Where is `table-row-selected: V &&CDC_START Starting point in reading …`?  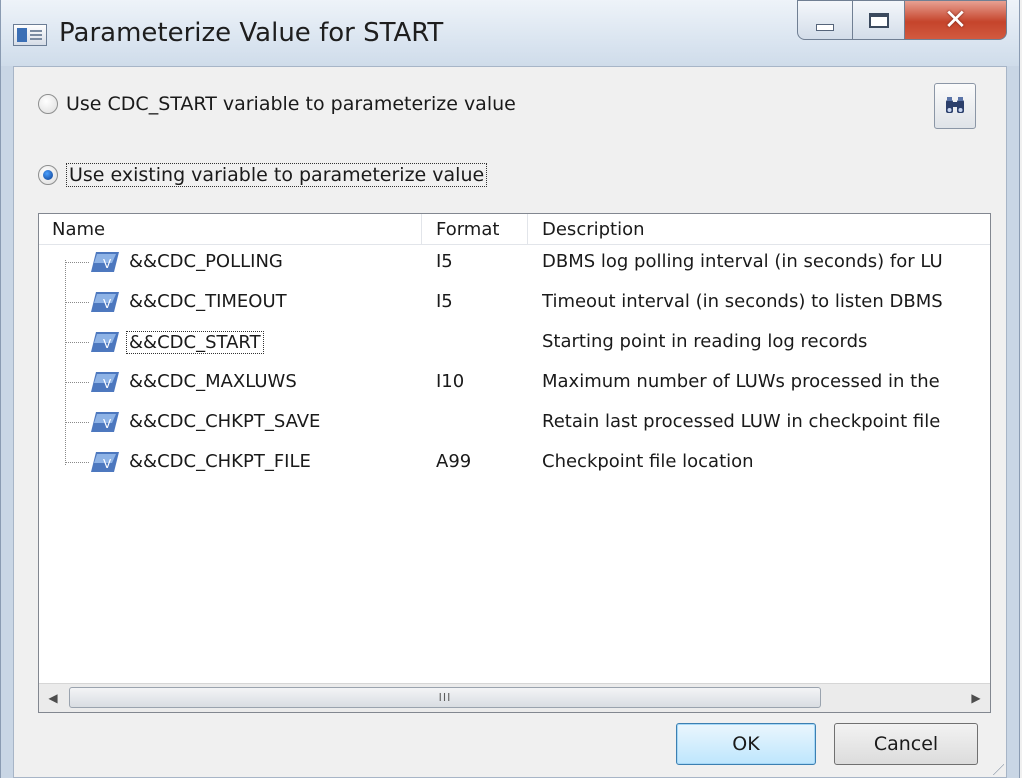
table-row-selected: V &&CDC_START Starting point in reading … is located at coordinates (514, 342).